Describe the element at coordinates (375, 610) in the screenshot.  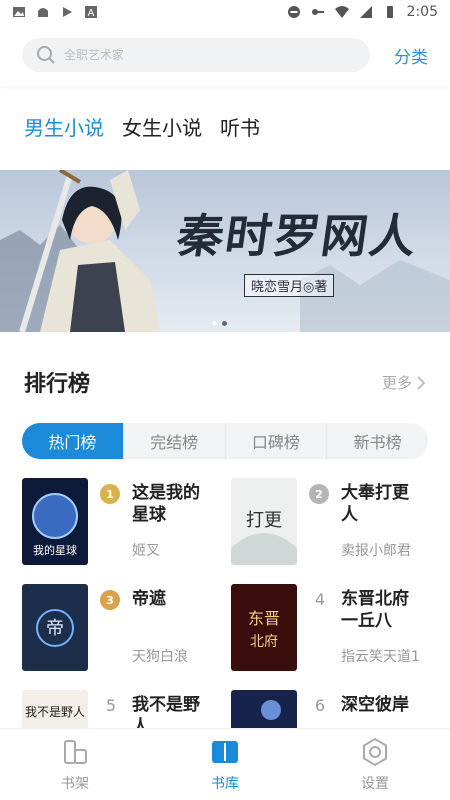
I see `book-title: 东晋北府一丘八` at that location.